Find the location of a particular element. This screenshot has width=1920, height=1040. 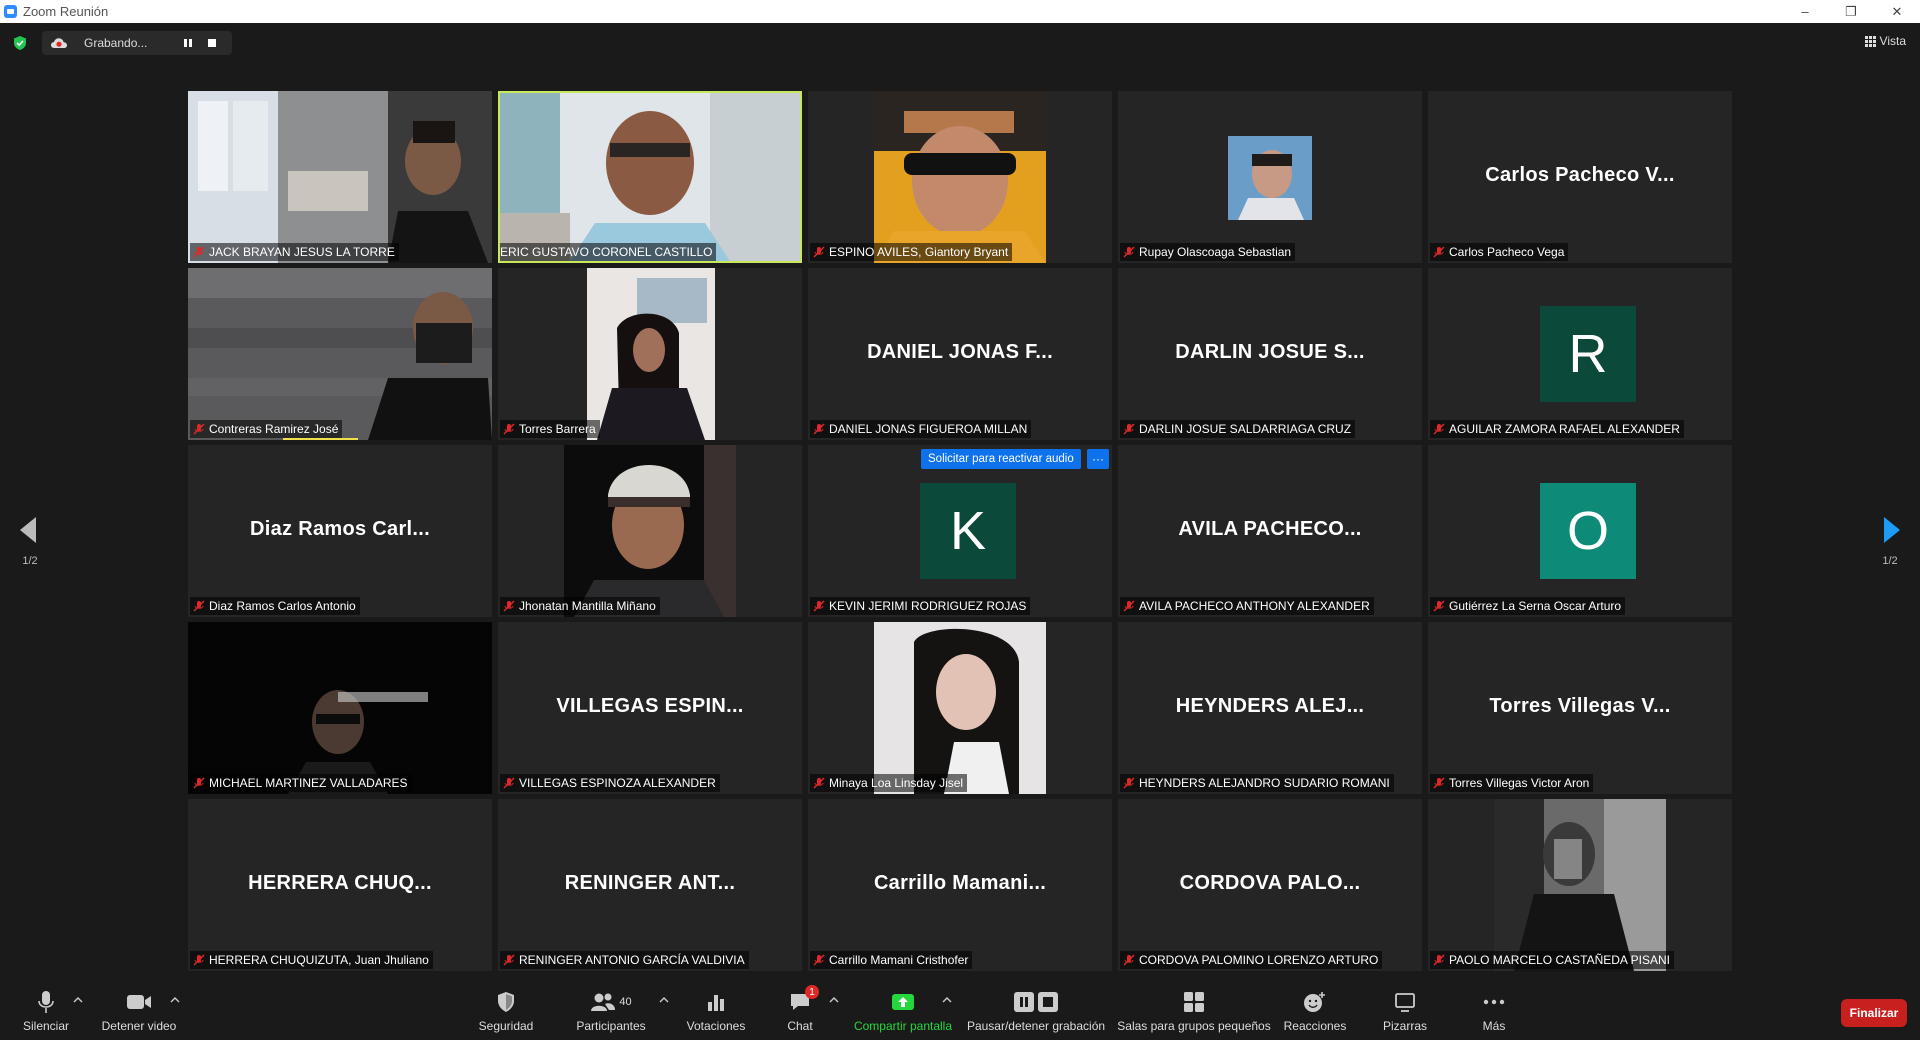

zoom-app-icon is located at coordinates (10, 11).